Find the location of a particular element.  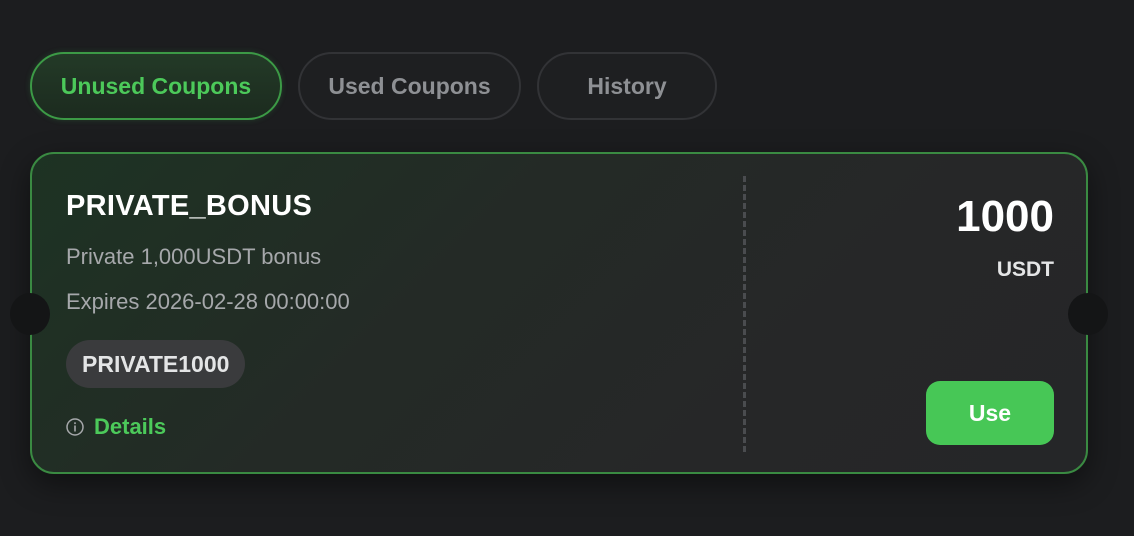

coupon-code-text: PRIVATE1000 is located at coordinates (156, 363).